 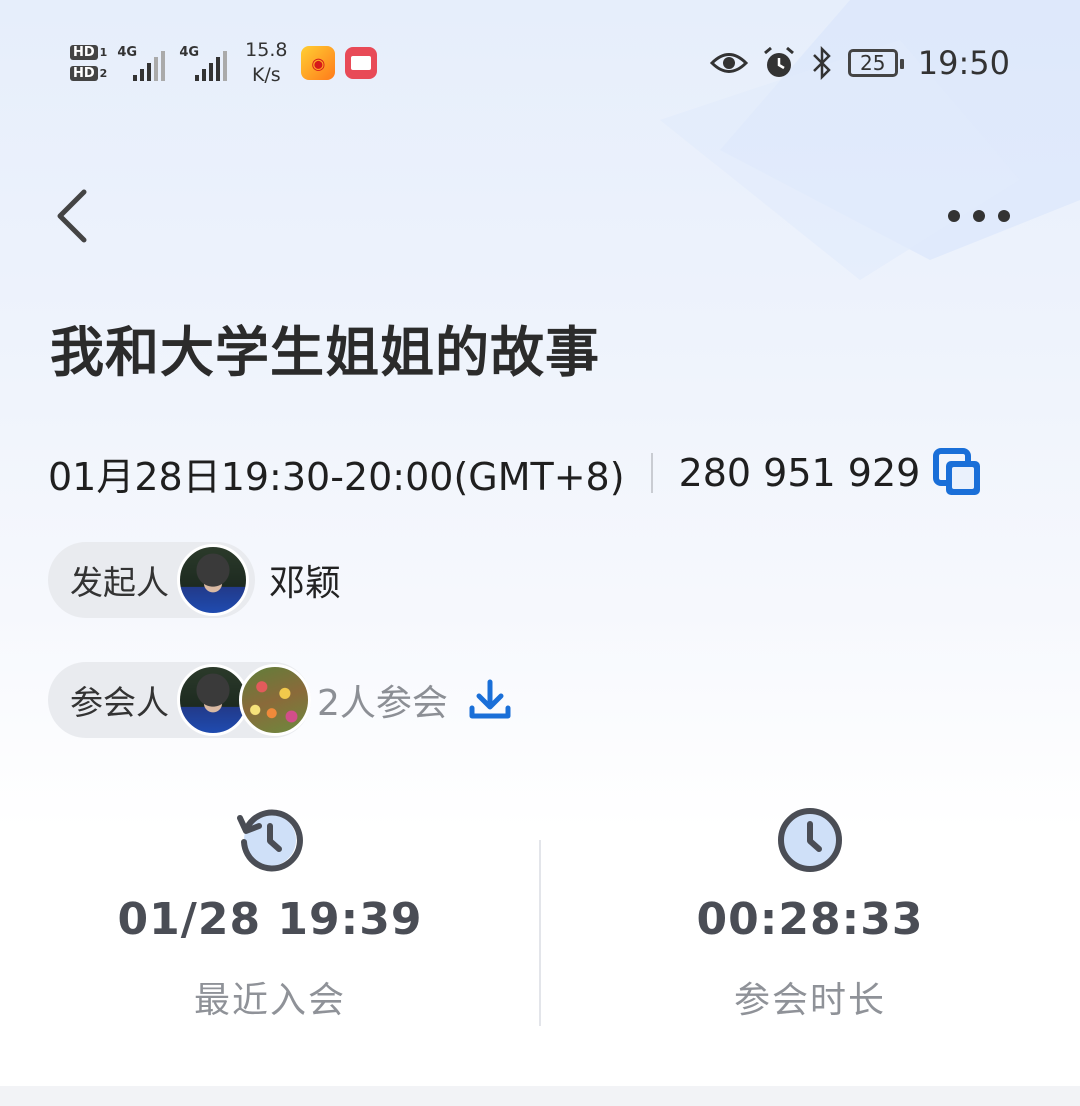 I want to click on host-label: 发起人, so click(x=119, y=582).